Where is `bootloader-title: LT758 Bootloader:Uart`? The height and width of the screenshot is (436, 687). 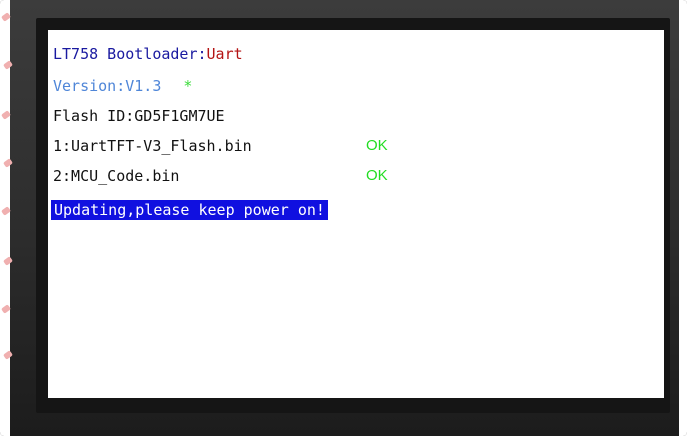 bootloader-title: LT758 Bootloader:Uart is located at coordinates (148, 54).